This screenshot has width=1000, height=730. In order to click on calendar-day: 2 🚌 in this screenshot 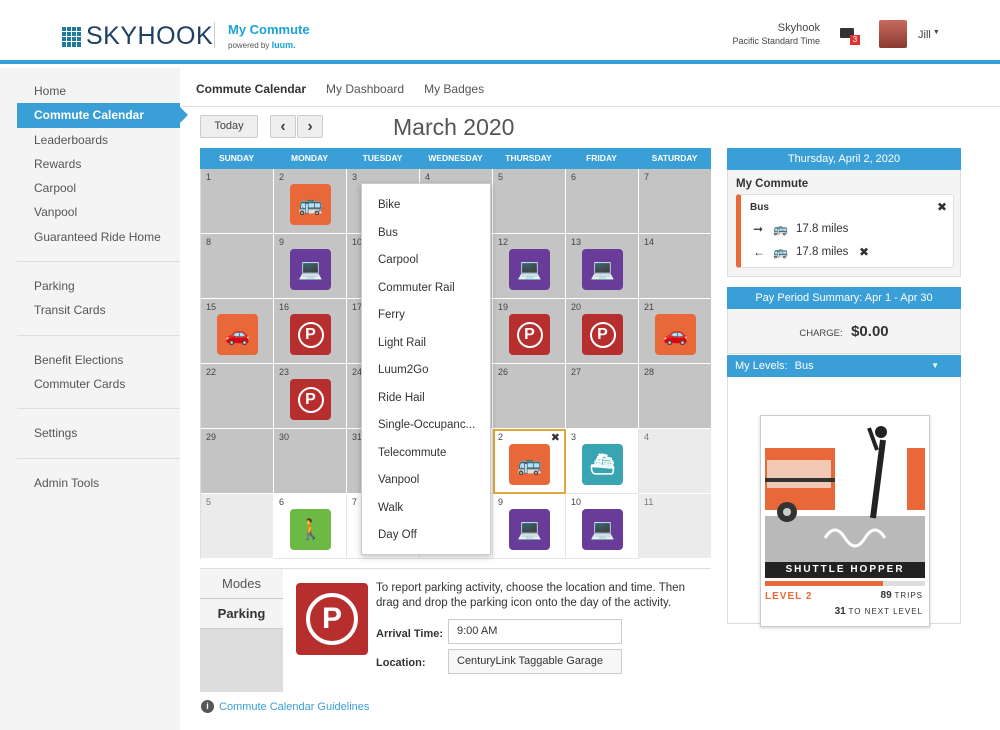, I will do `click(310, 201)`.